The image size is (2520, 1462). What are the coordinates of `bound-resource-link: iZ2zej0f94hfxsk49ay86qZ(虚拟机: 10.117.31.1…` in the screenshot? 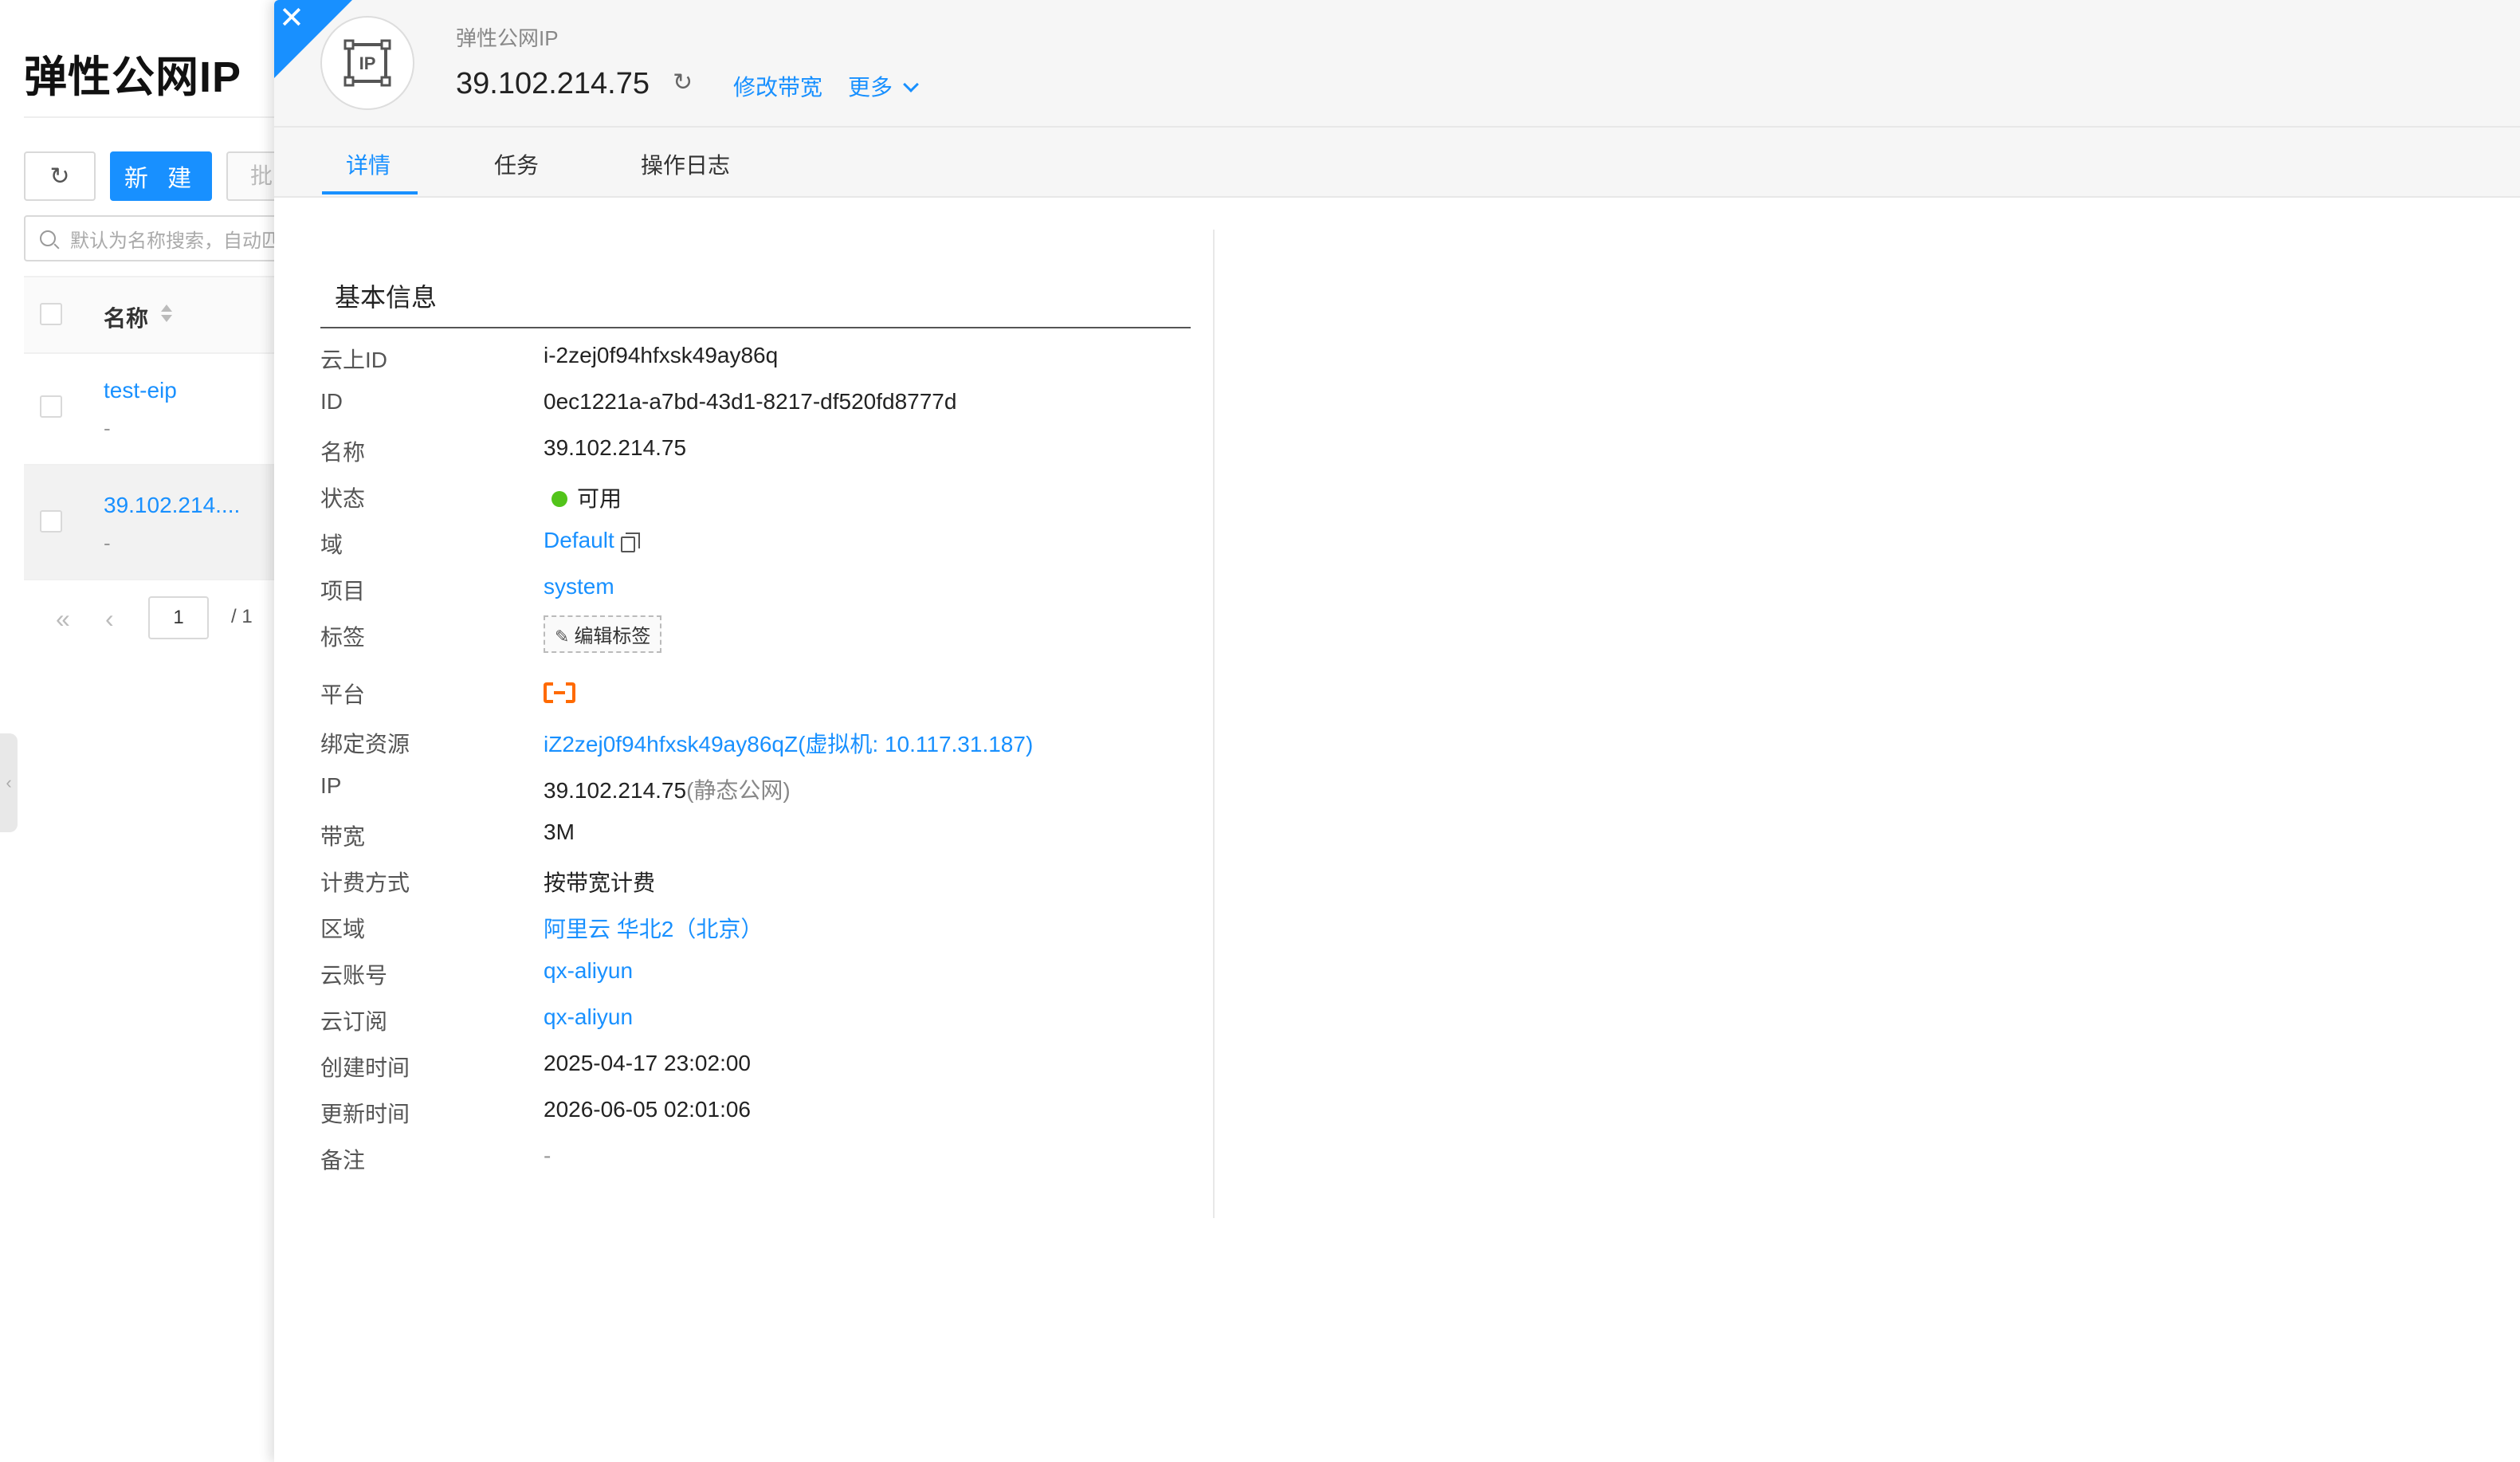 It's located at (788, 743).